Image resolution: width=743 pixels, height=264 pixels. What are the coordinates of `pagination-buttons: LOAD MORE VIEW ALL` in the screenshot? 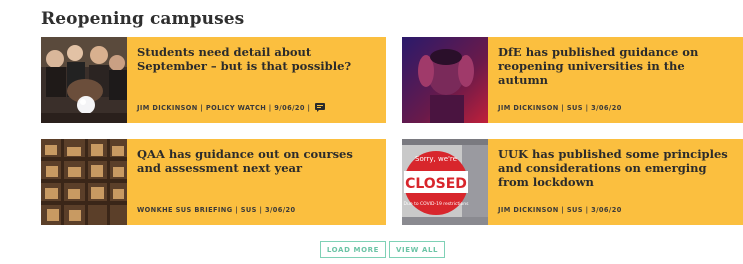 It's located at (371, 249).